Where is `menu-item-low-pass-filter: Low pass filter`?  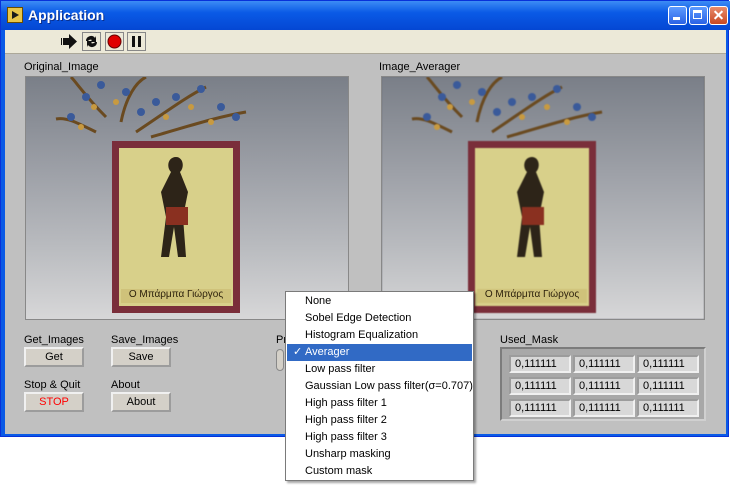 menu-item-low-pass-filter: Low pass filter is located at coordinates (379, 369).